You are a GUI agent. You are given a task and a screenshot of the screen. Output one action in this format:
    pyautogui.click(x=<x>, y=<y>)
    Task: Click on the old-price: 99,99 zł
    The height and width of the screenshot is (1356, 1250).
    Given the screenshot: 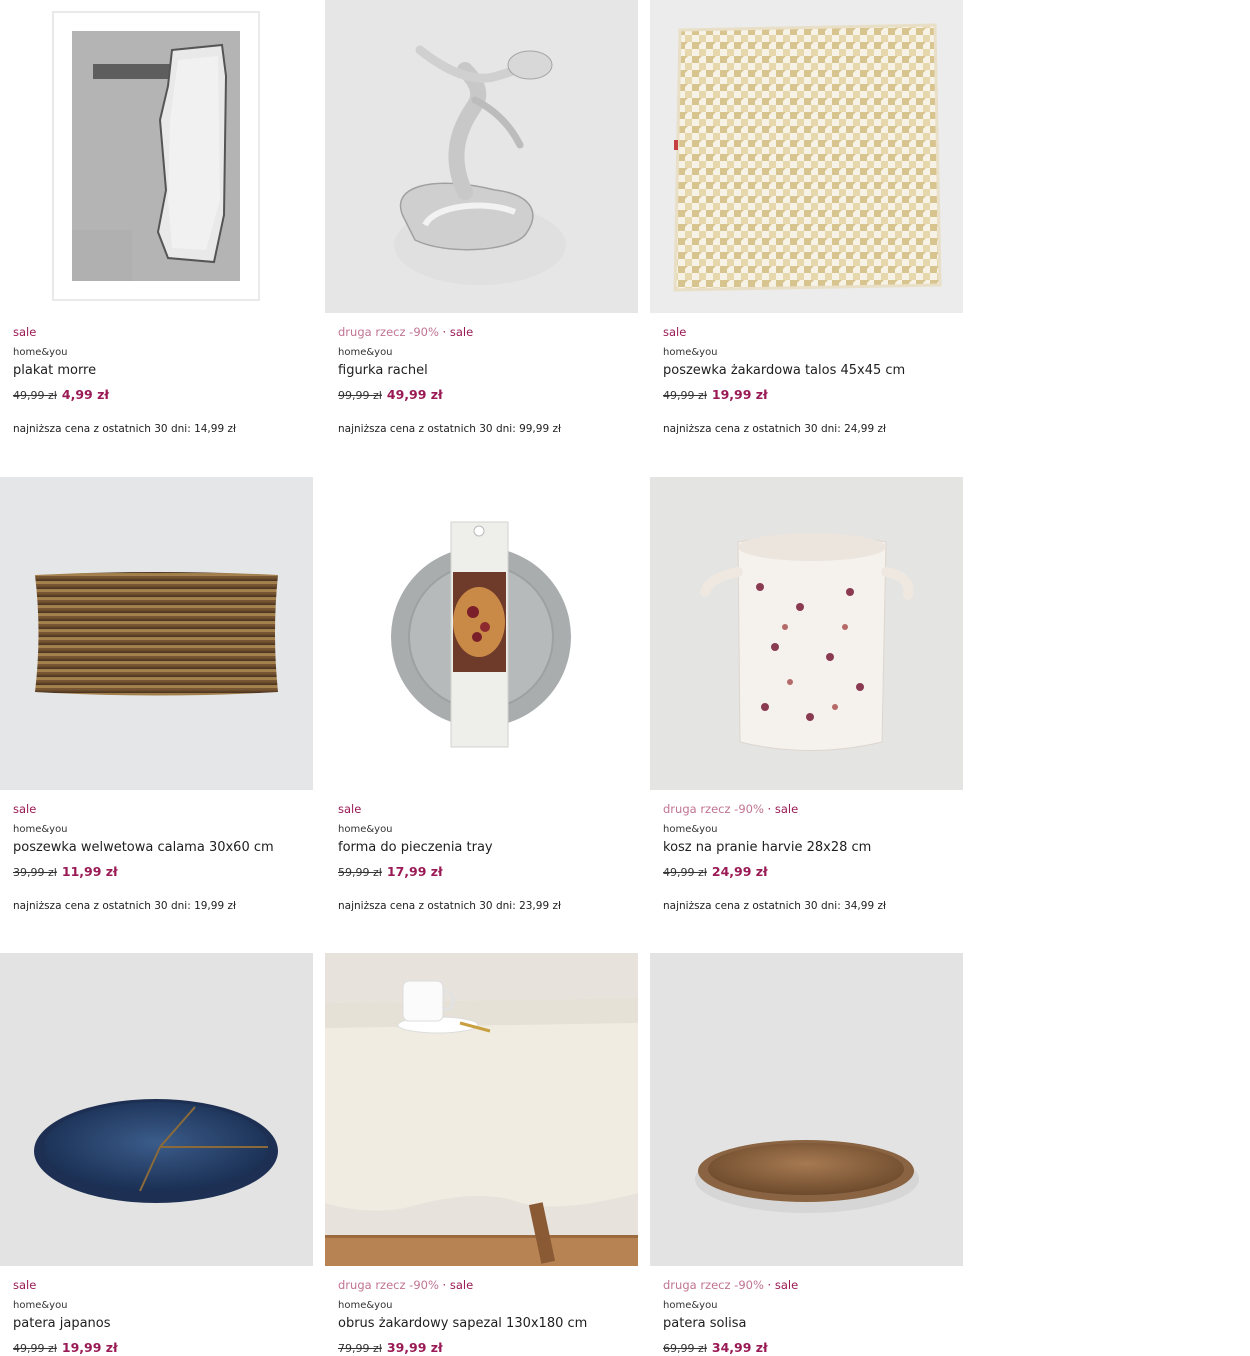 What is the action you would take?
    pyautogui.click(x=360, y=395)
    